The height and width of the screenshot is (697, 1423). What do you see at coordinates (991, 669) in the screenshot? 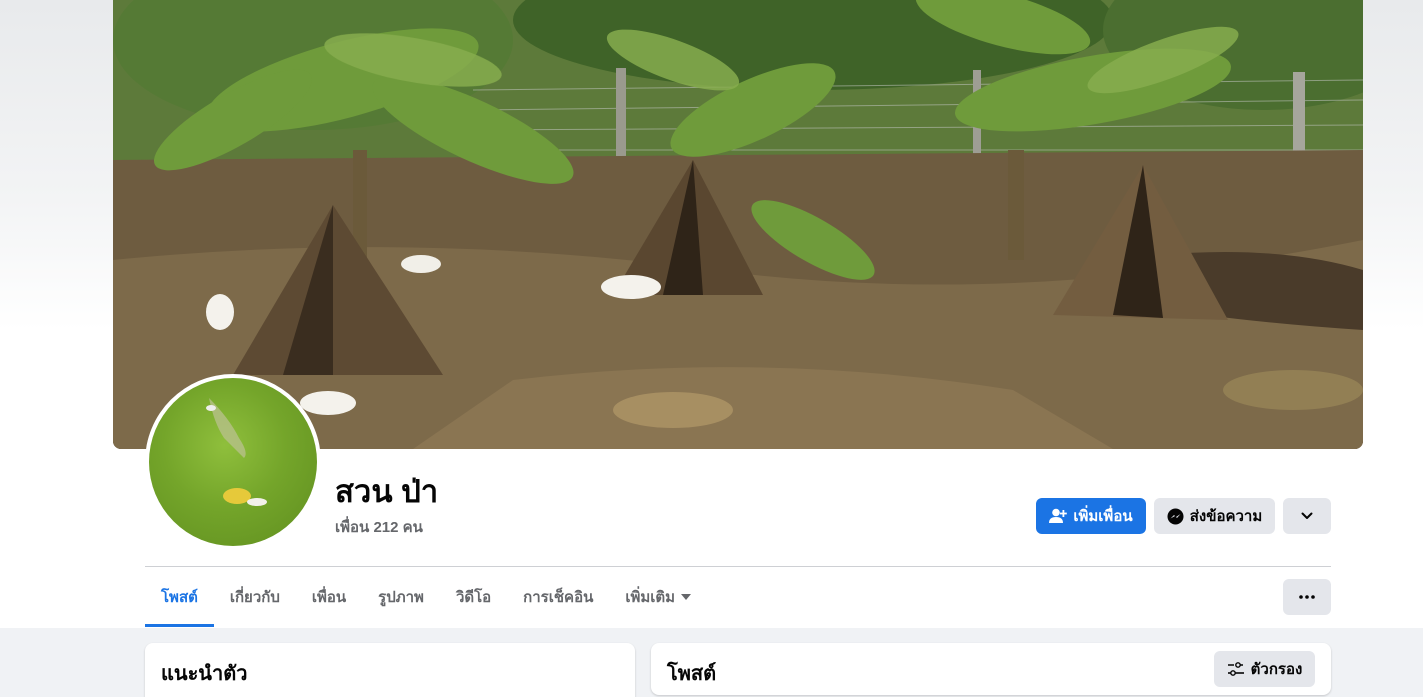
I see `posts-card: โพสต์ ตัวกรอง` at bounding box center [991, 669].